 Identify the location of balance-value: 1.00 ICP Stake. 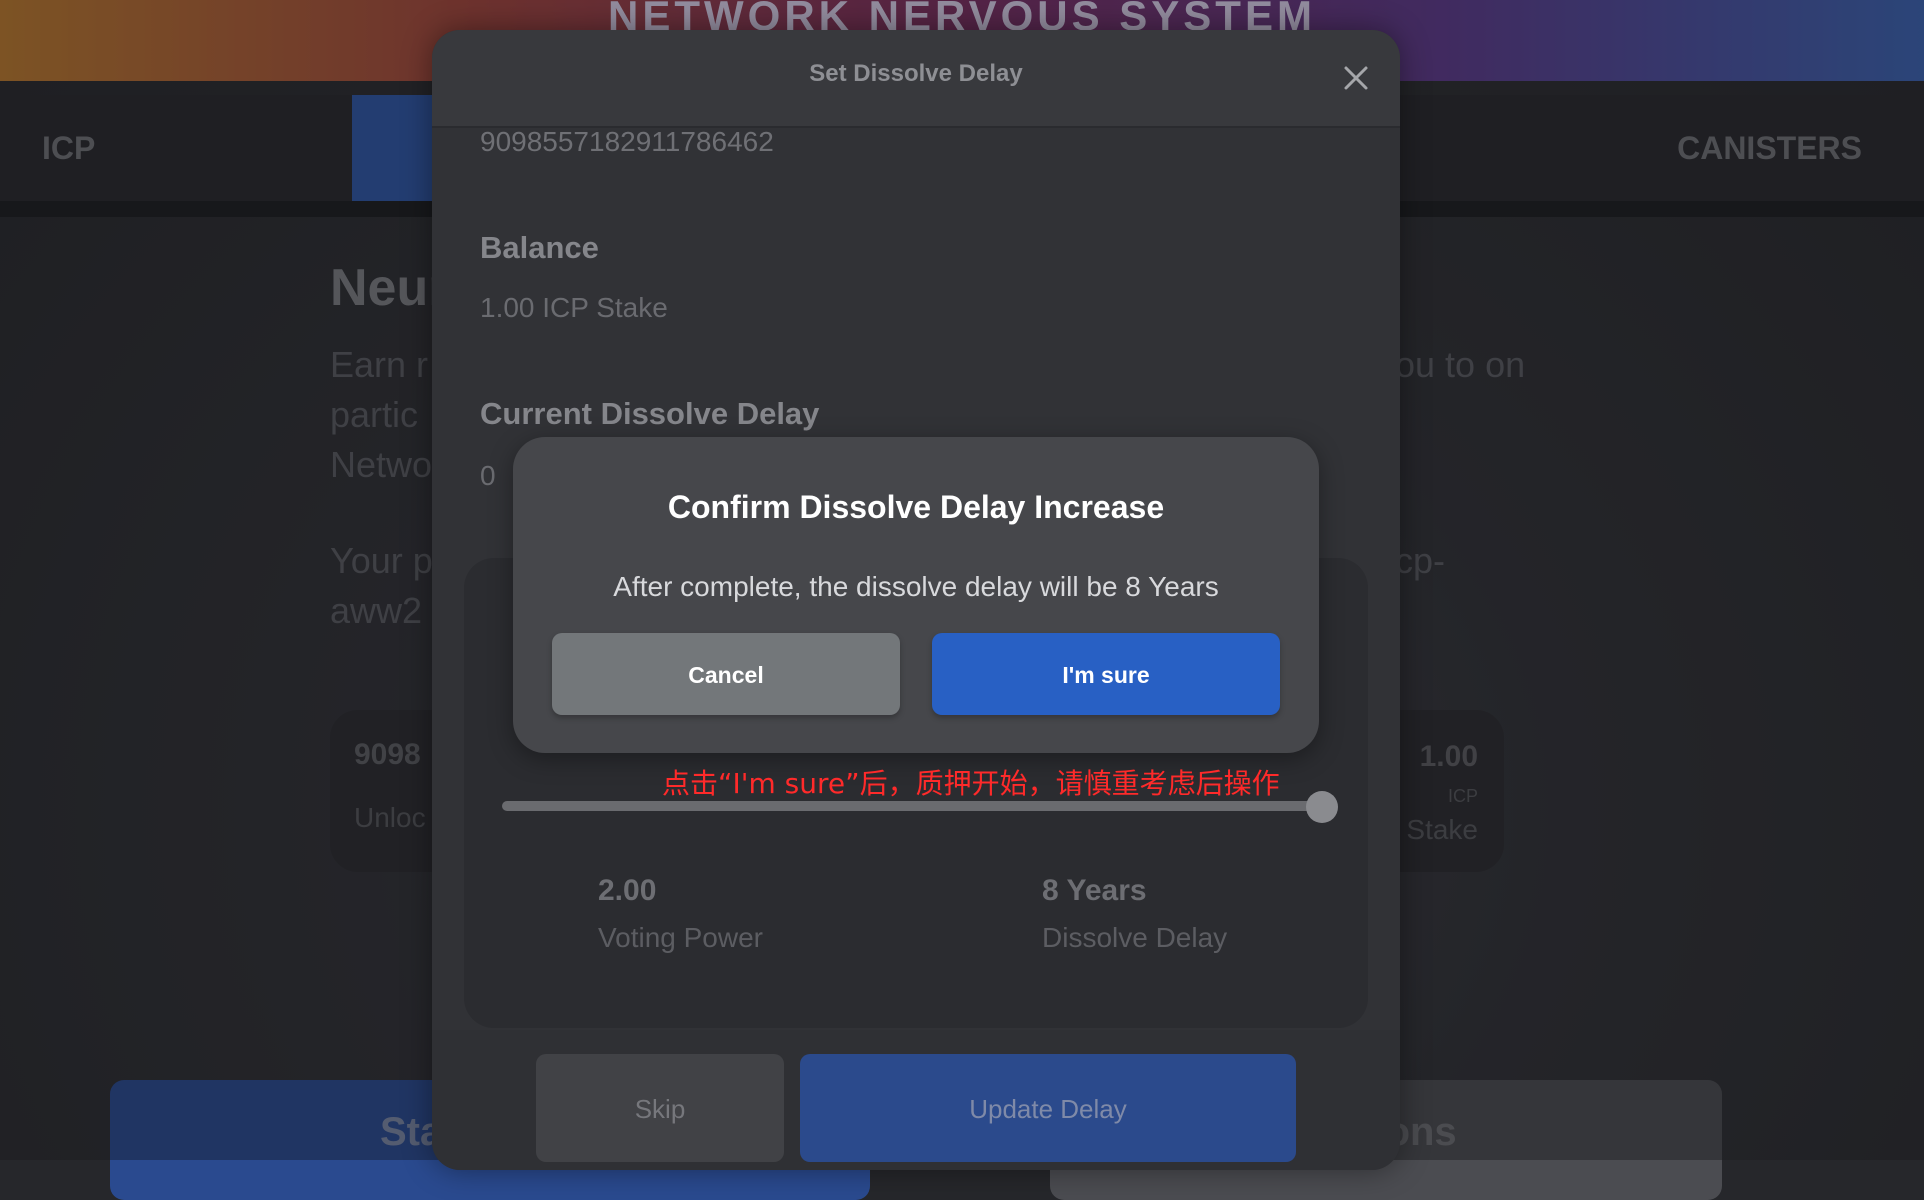
(574, 307).